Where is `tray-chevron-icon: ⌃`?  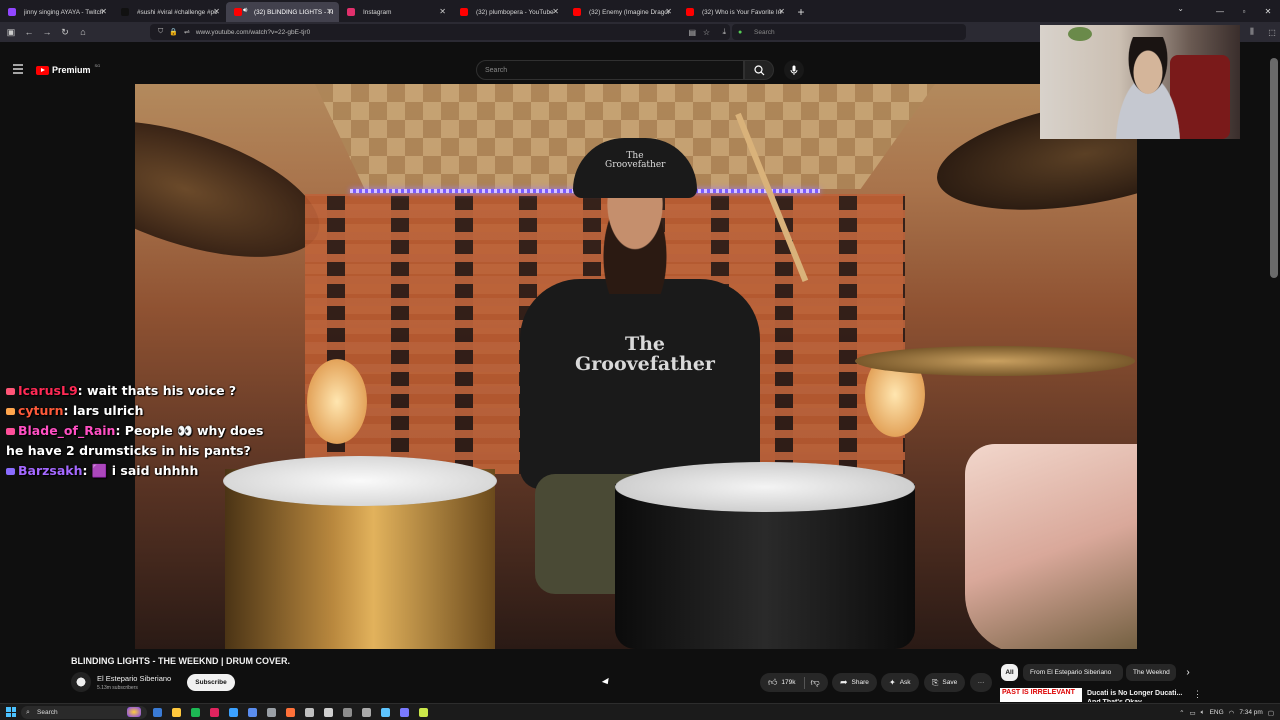
tray-chevron-icon: ⌃ is located at coordinates (1181, 713).